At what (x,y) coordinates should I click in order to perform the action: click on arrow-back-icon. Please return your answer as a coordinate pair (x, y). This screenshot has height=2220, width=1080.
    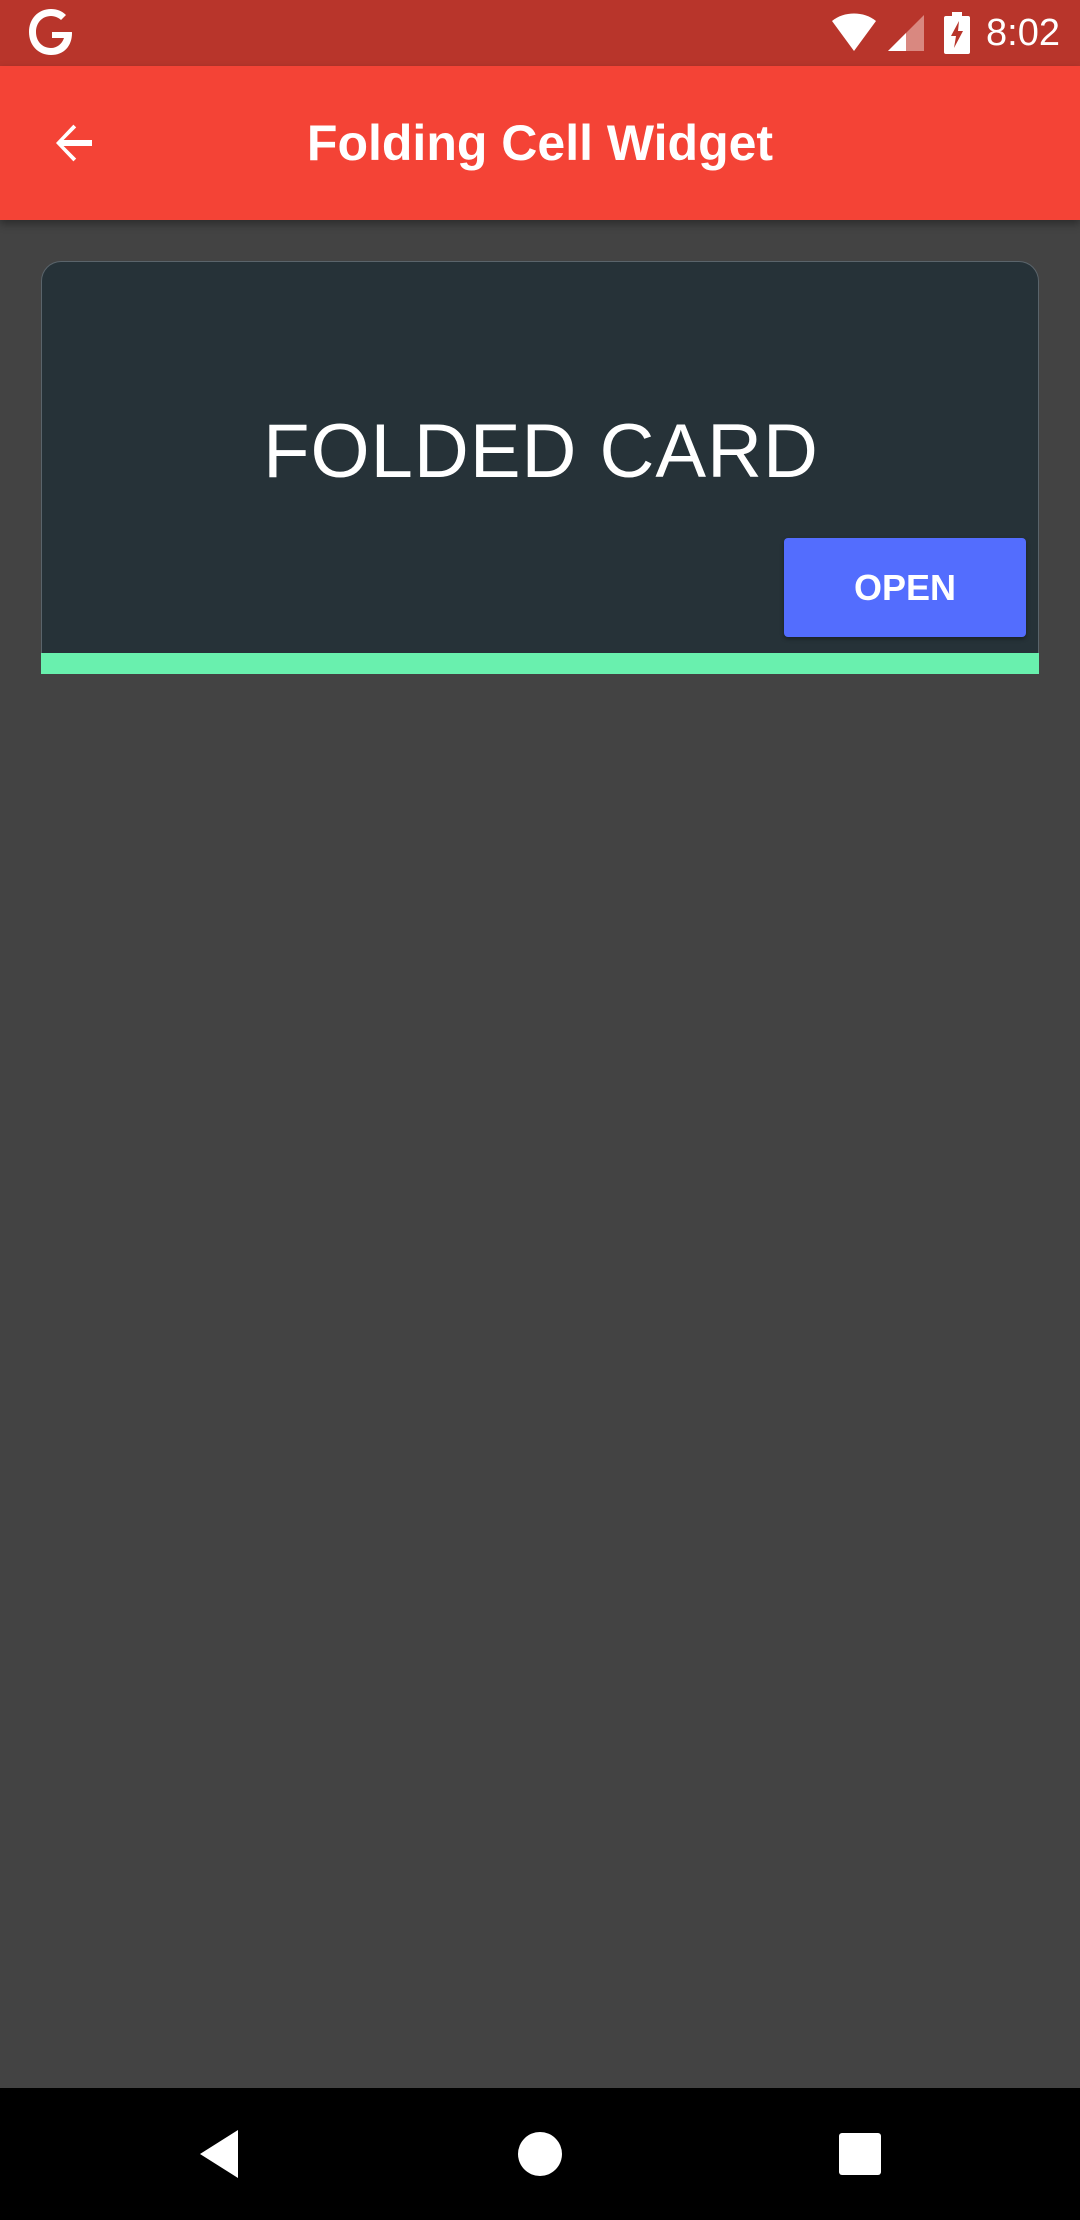
    Looking at the image, I should click on (74, 143).